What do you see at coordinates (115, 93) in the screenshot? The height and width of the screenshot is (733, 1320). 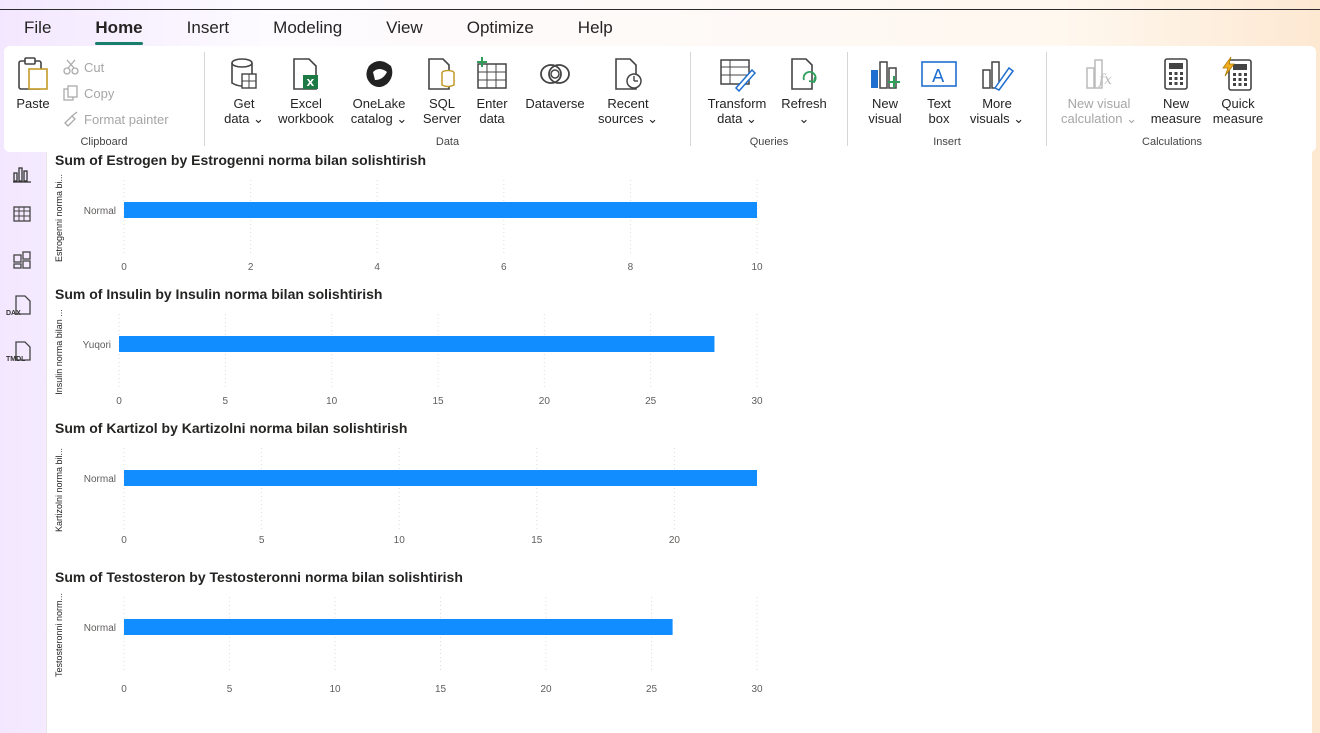 I see `copy-button: Copy` at bounding box center [115, 93].